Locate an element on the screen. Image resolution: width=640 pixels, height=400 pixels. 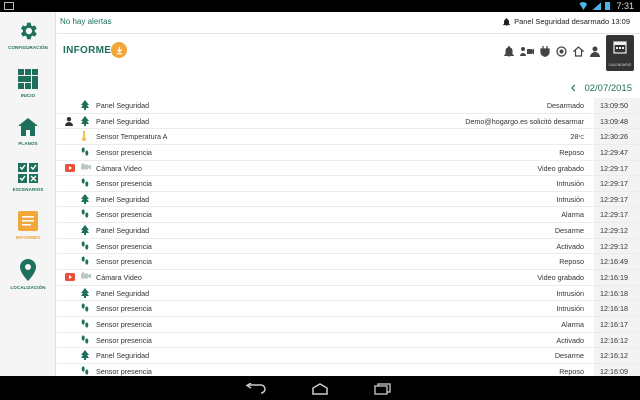
person-icon is located at coordinates (595, 51).